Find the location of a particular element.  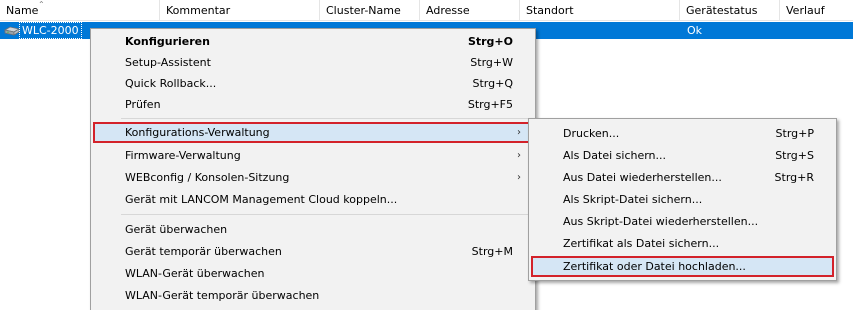

column-geraetestatus-label: Gerätestatus is located at coordinates (722, 10).